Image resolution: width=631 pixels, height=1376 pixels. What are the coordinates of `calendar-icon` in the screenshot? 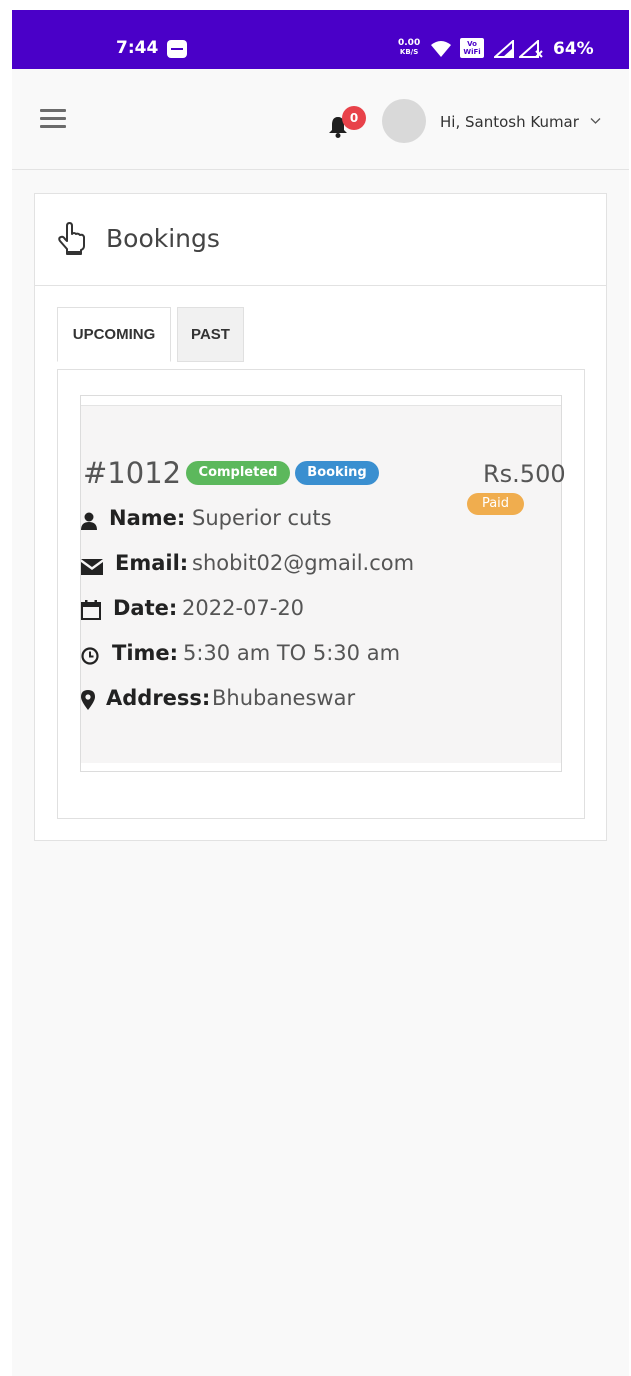 It's located at (91, 610).